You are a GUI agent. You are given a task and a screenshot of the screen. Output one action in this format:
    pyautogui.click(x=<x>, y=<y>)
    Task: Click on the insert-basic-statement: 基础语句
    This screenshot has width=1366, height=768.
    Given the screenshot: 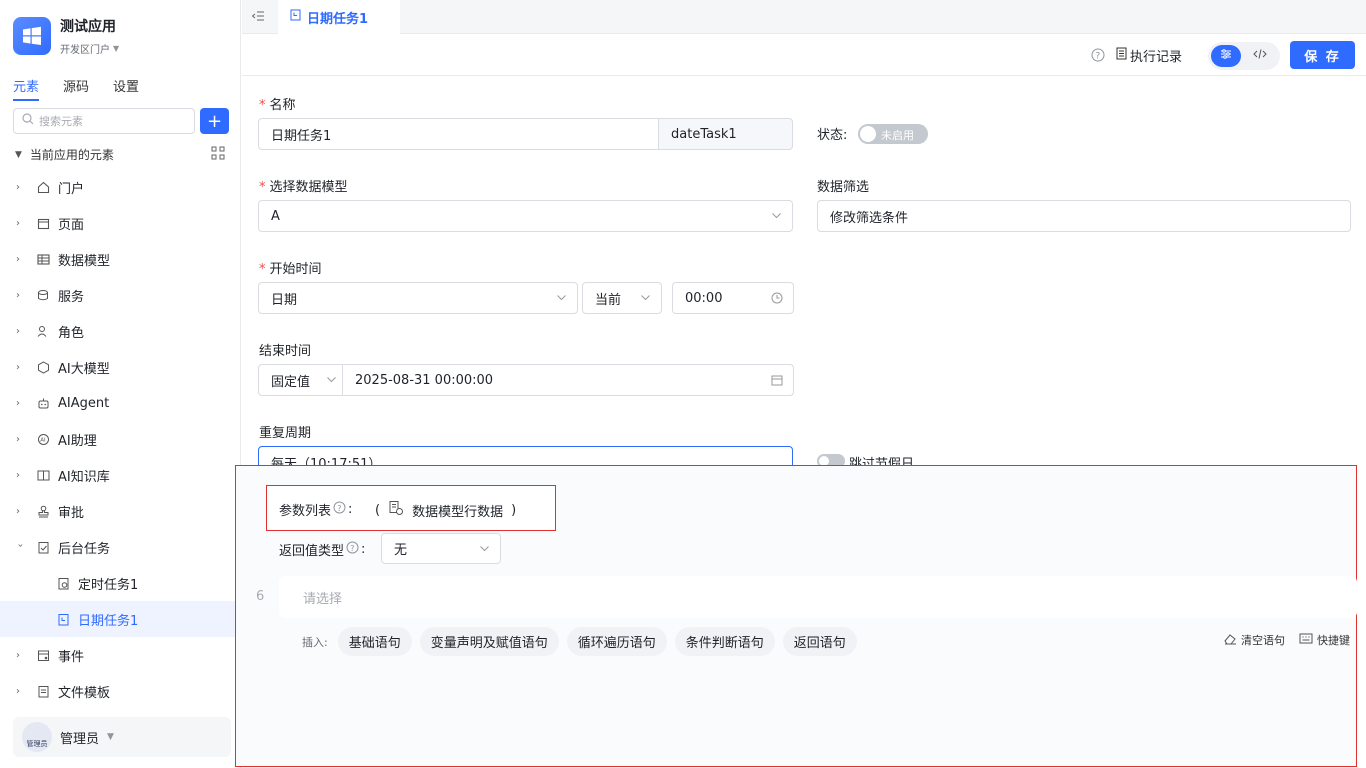 What is the action you would take?
    pyautogui.click(x=374, y=641)
    